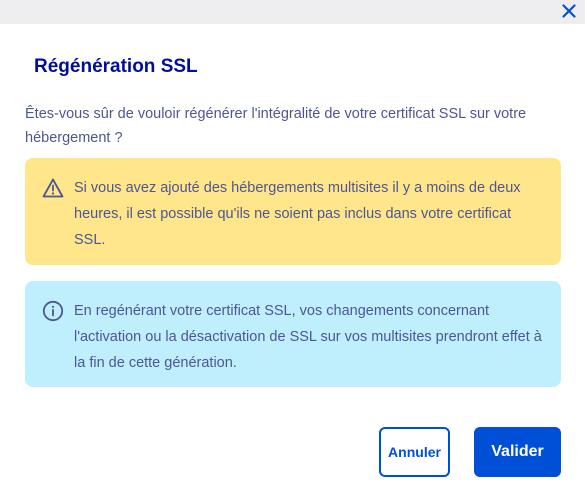 The height and width of the screenshot is (488, 585). I want to click on dialog-top-bar, so click(292, 12).